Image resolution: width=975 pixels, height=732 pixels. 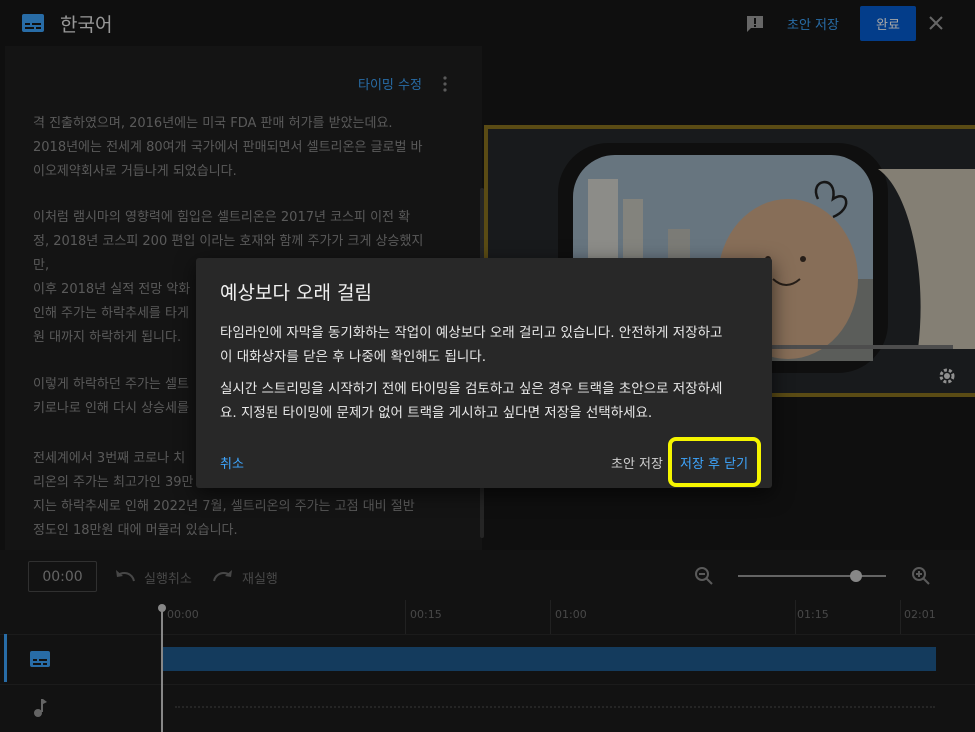 I want to click on text-line: 이 대화상자를 닫은 후 나중에 확인해도 됩니다., so click(x=353, y=357).